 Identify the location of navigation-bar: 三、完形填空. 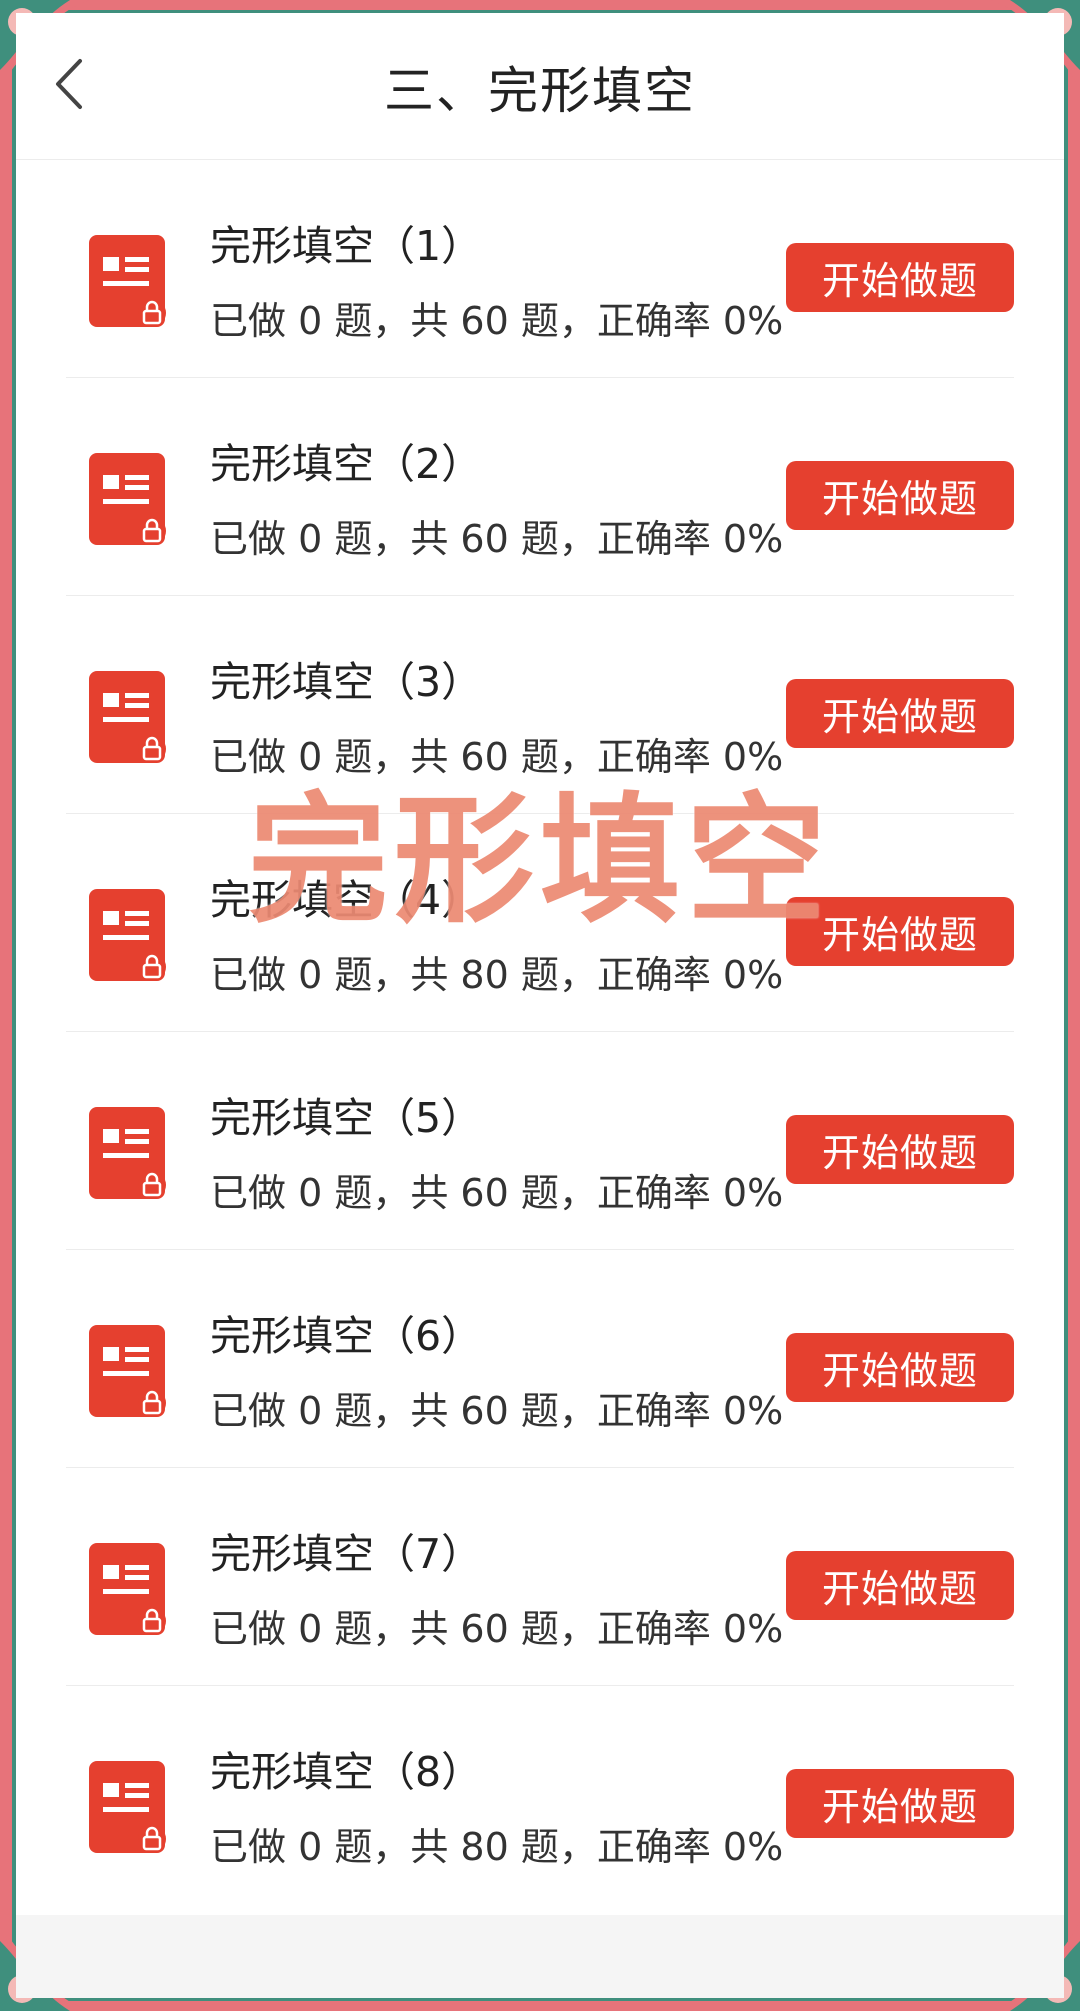
(540, 86).